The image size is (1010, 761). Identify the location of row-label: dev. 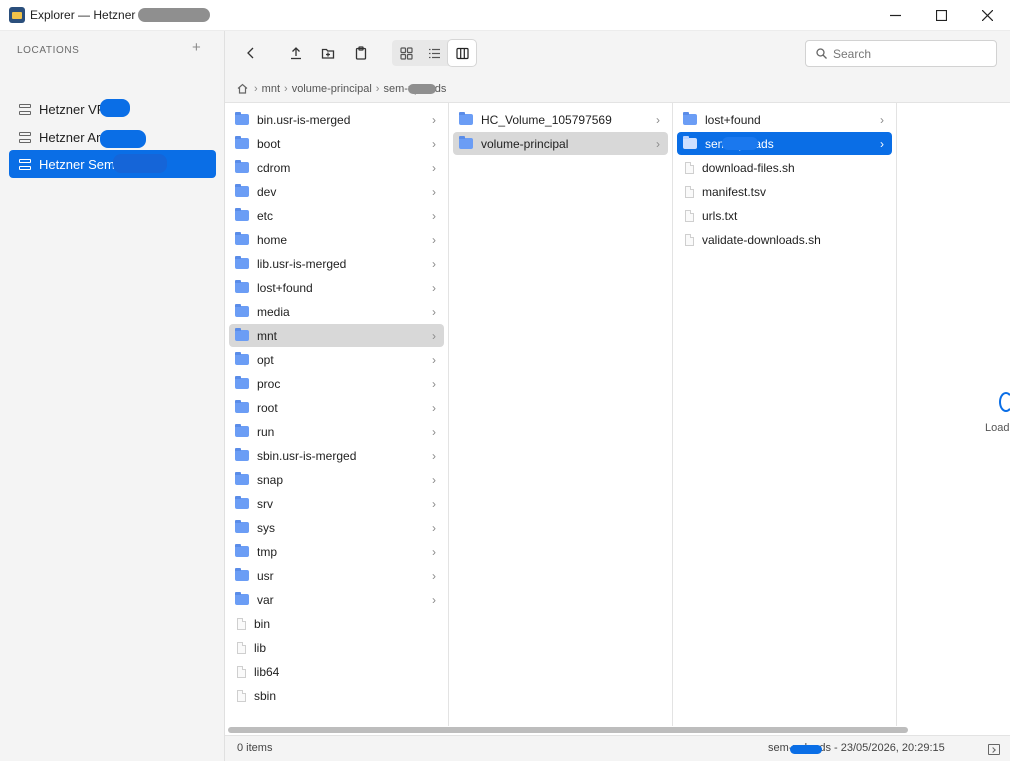
(267, 191).